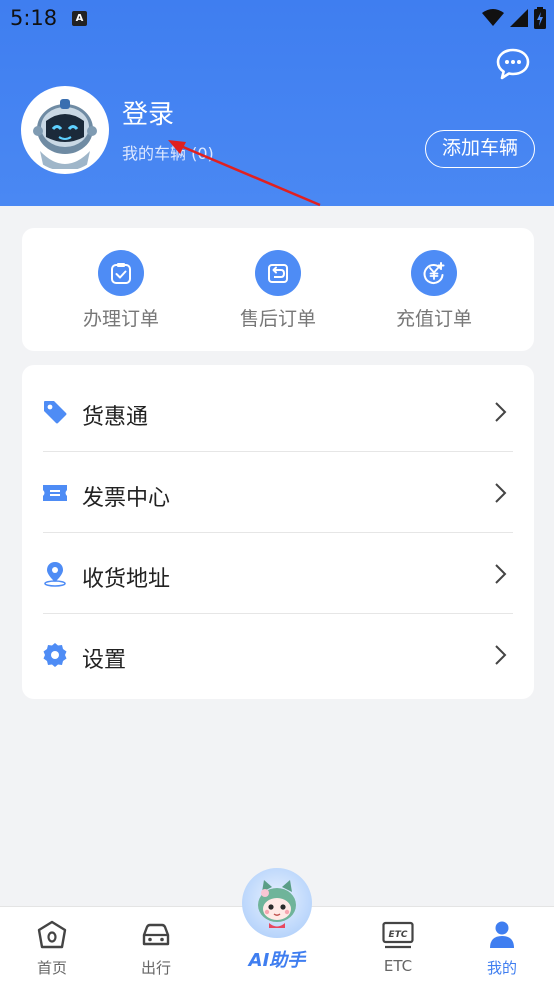 The image size is (554, 984). I want to click on status-icons, so click(514, 18).